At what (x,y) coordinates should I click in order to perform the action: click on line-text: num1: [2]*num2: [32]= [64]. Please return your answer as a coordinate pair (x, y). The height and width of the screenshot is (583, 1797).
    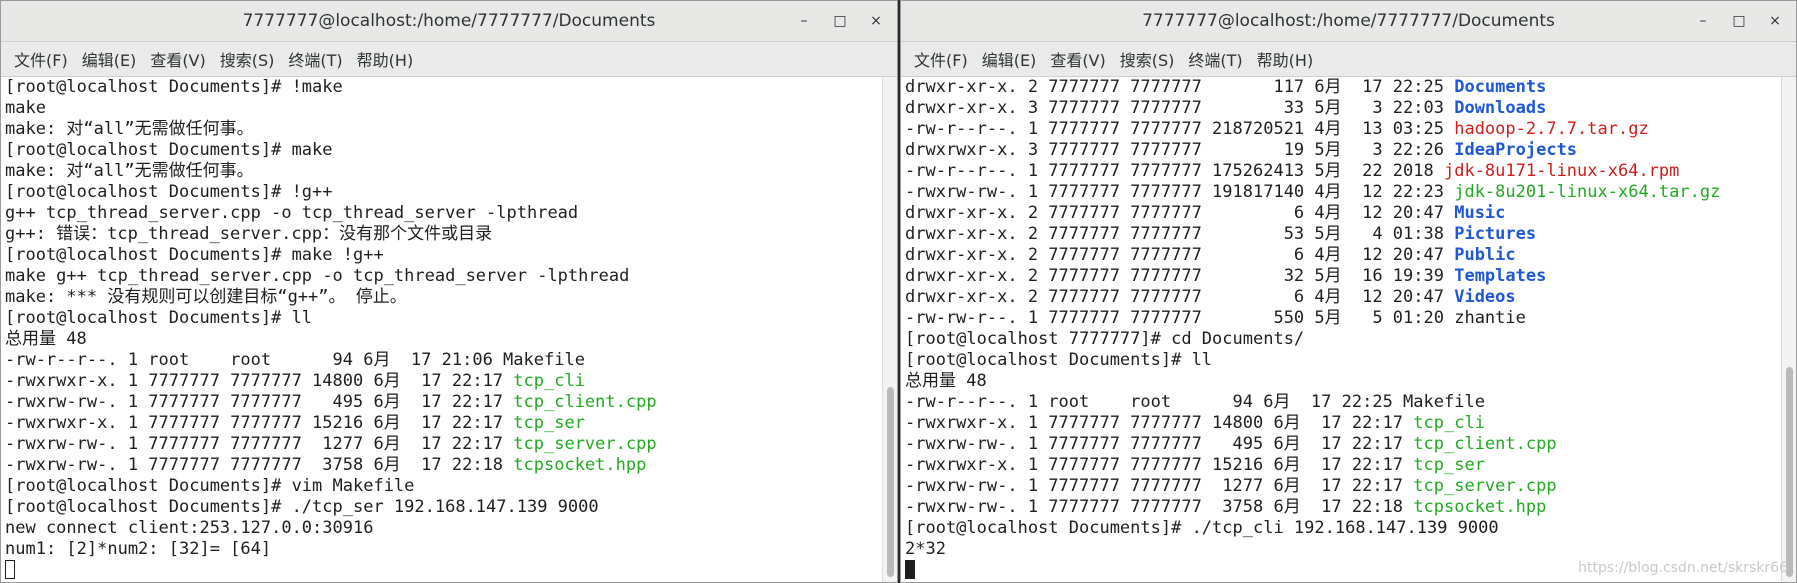
    Looking at the image, I should click on (138, 549).